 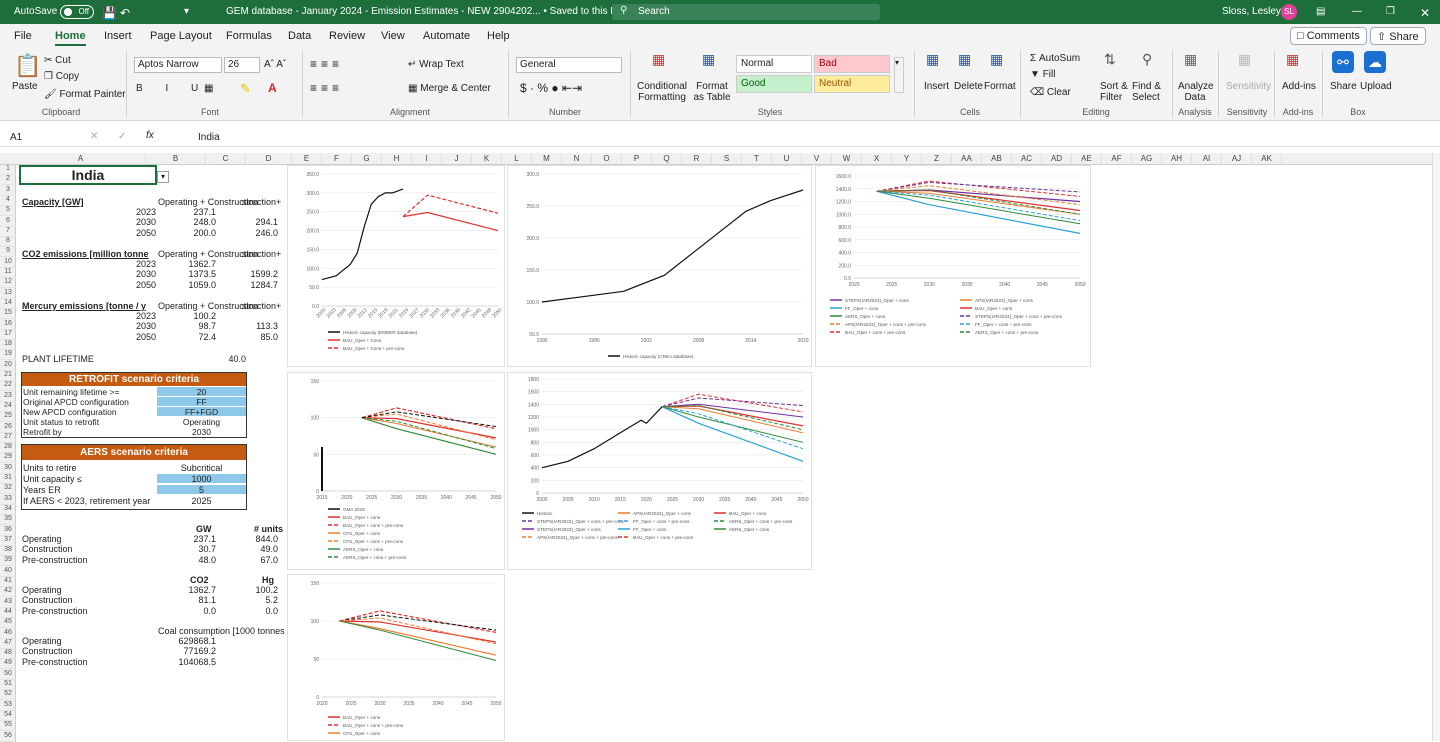 I want to click on analyze-data-icon: ▦, so click(x=1190, y=59).